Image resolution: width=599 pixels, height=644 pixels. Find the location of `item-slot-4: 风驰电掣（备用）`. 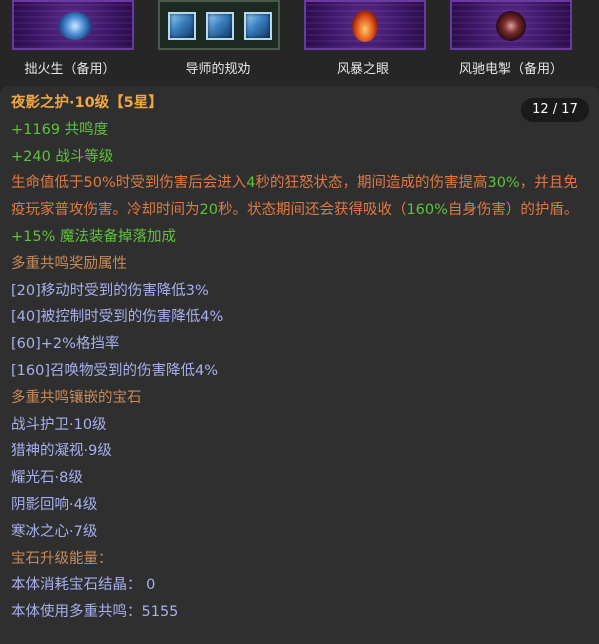

item-slot-4: 风驰电掣（备用） is located at coordinates (516, 43).